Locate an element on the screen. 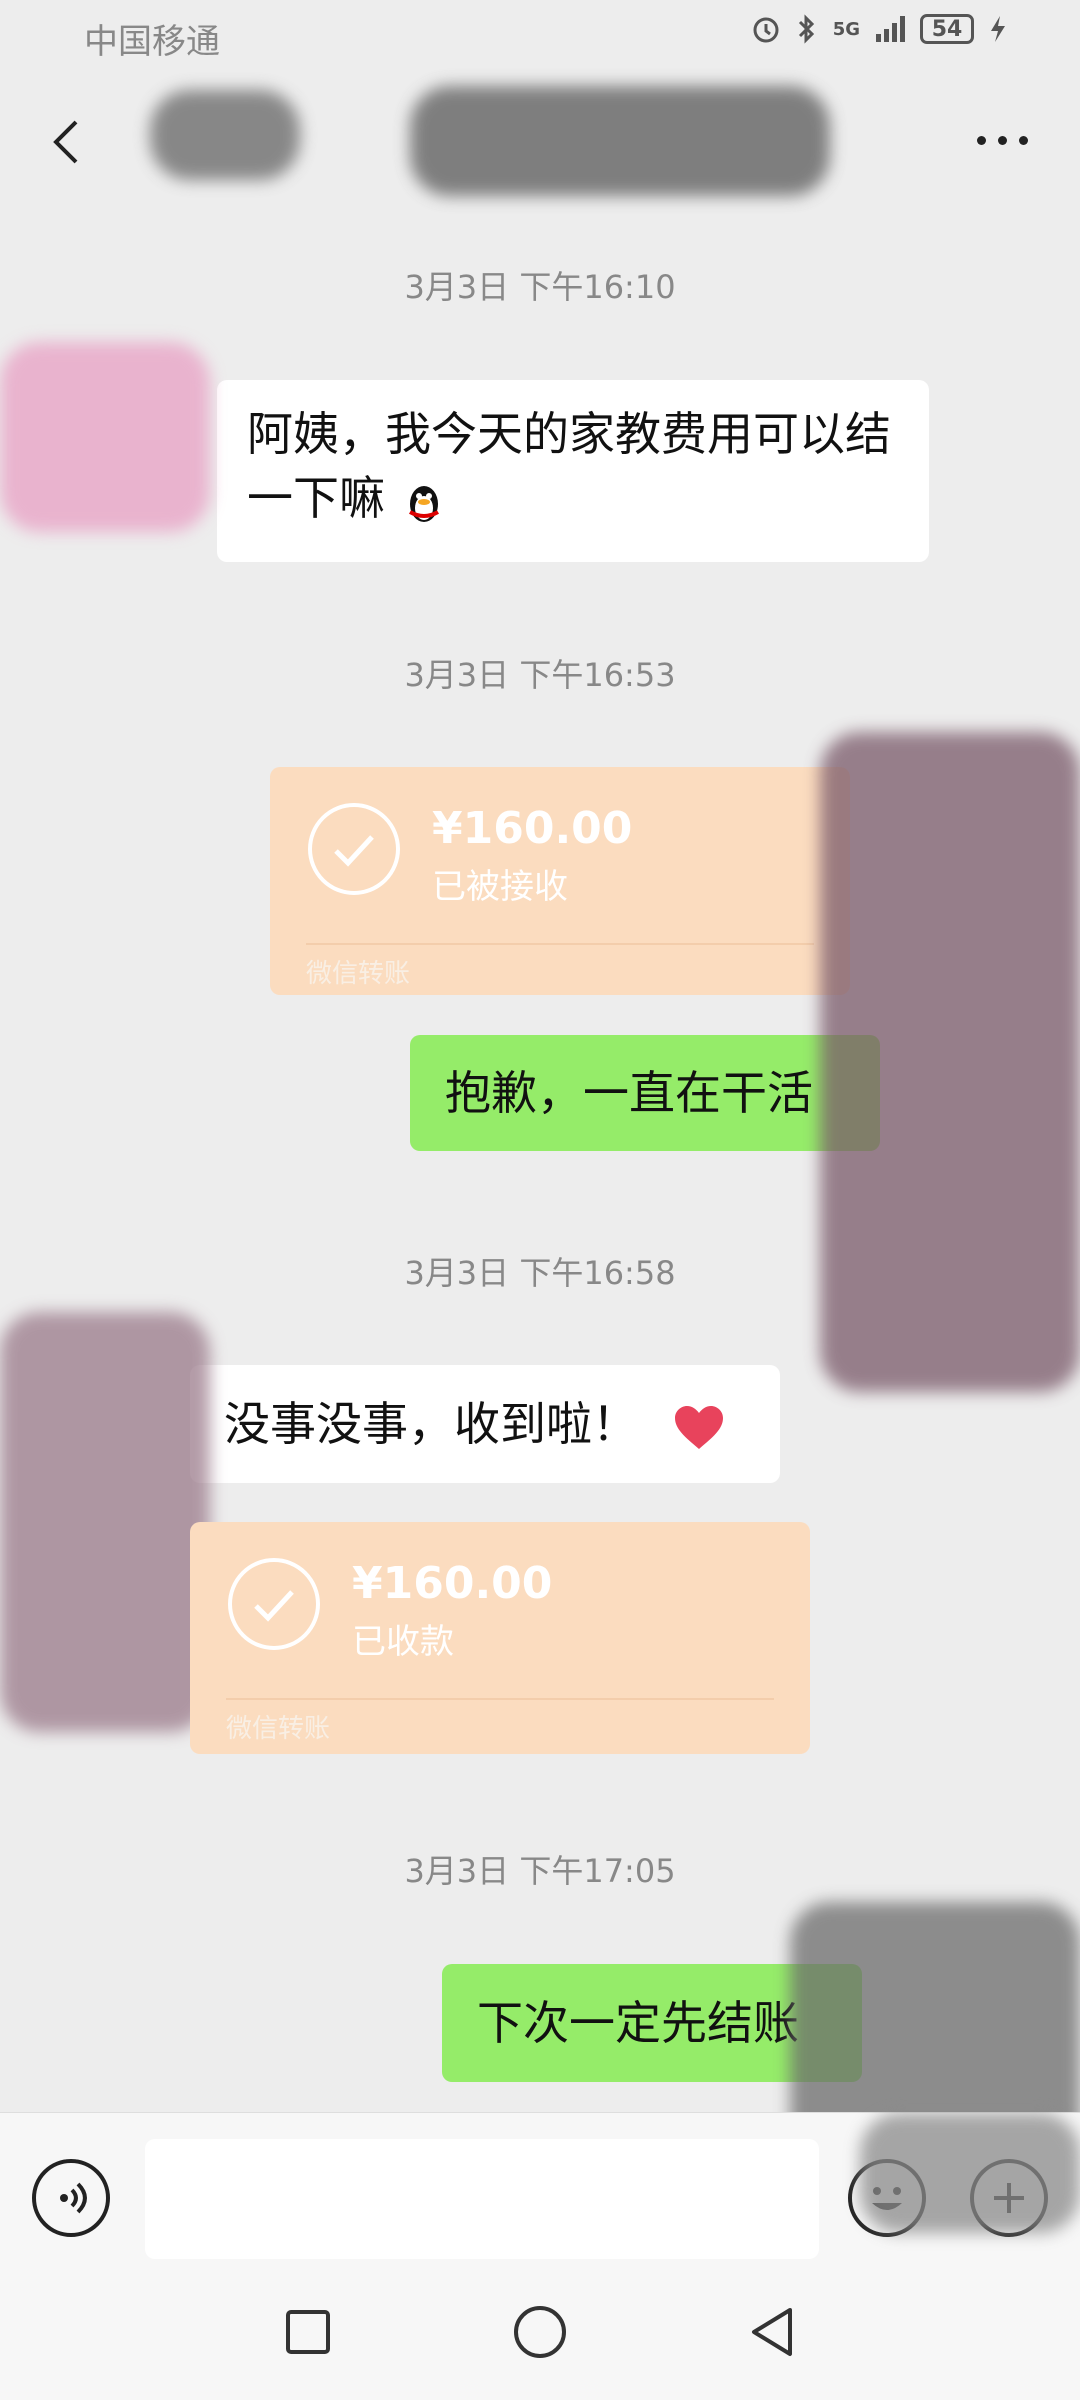  chat-header is located at coordinates (540, 142).